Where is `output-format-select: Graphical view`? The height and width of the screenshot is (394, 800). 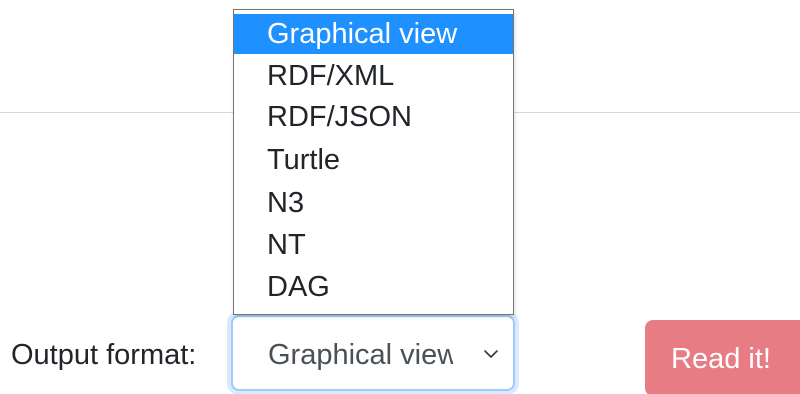
output-format-select: Graphical view is located at coordinates (373, 353).